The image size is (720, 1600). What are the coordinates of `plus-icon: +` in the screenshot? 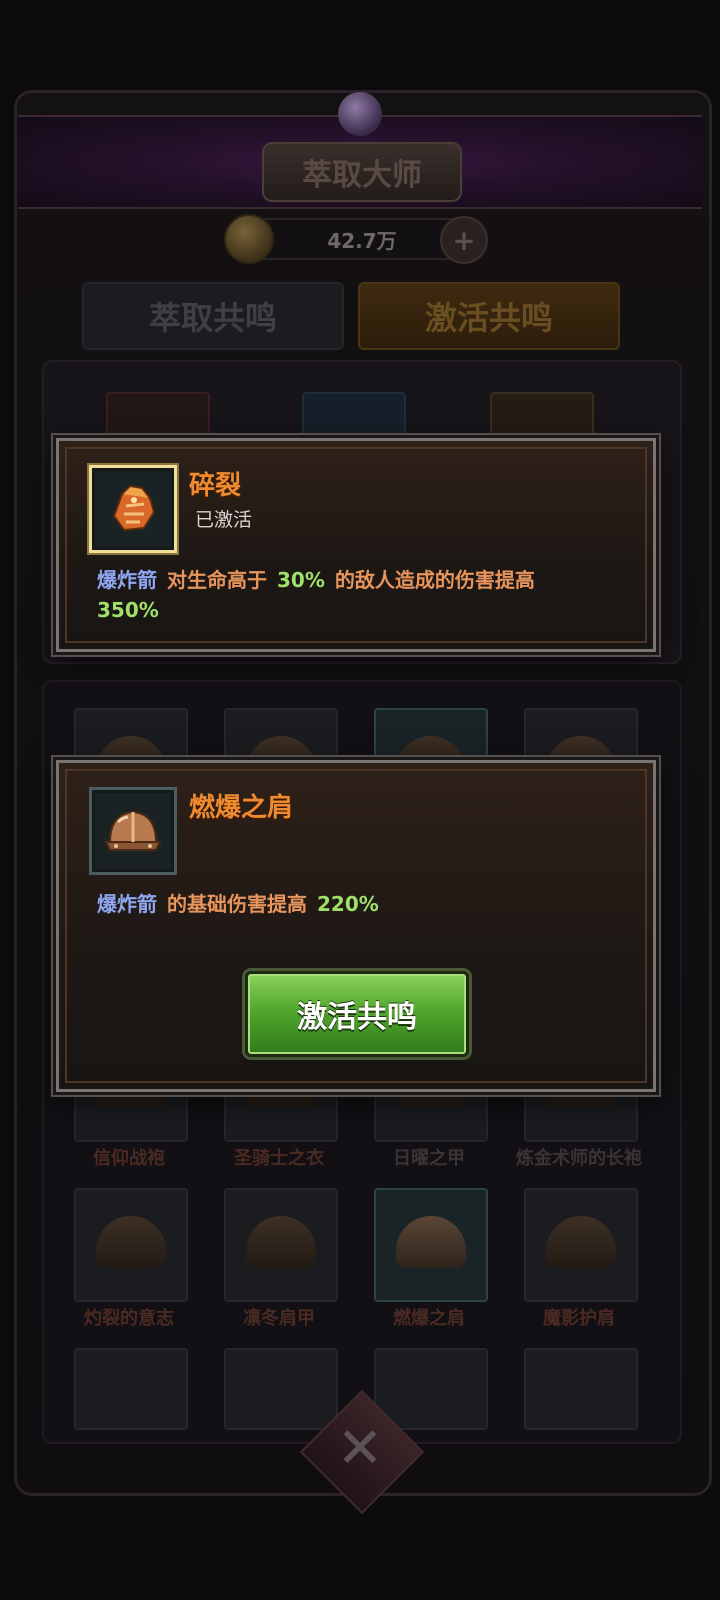 It's located at (464, 240).